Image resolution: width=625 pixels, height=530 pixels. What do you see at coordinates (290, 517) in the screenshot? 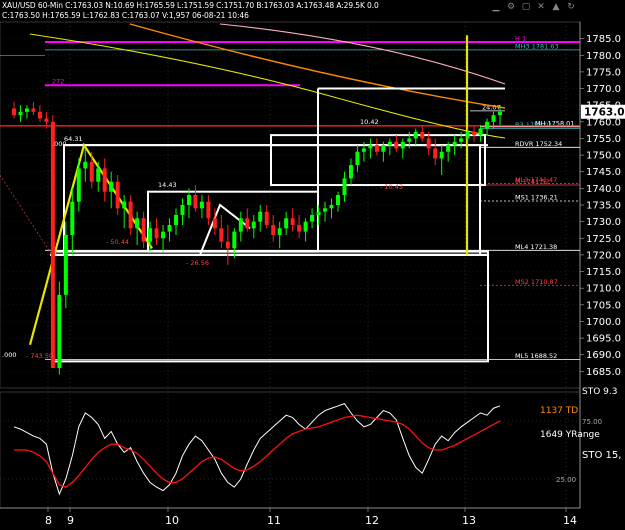
I see `time-axis: 8 9 10 11 12 13 14` at bounding box center [290, 517].